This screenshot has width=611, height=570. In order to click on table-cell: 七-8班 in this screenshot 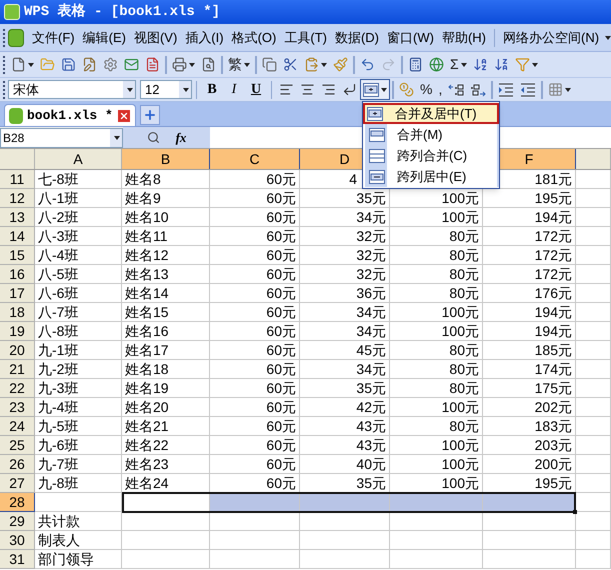, I will do `click(78, 179)`.